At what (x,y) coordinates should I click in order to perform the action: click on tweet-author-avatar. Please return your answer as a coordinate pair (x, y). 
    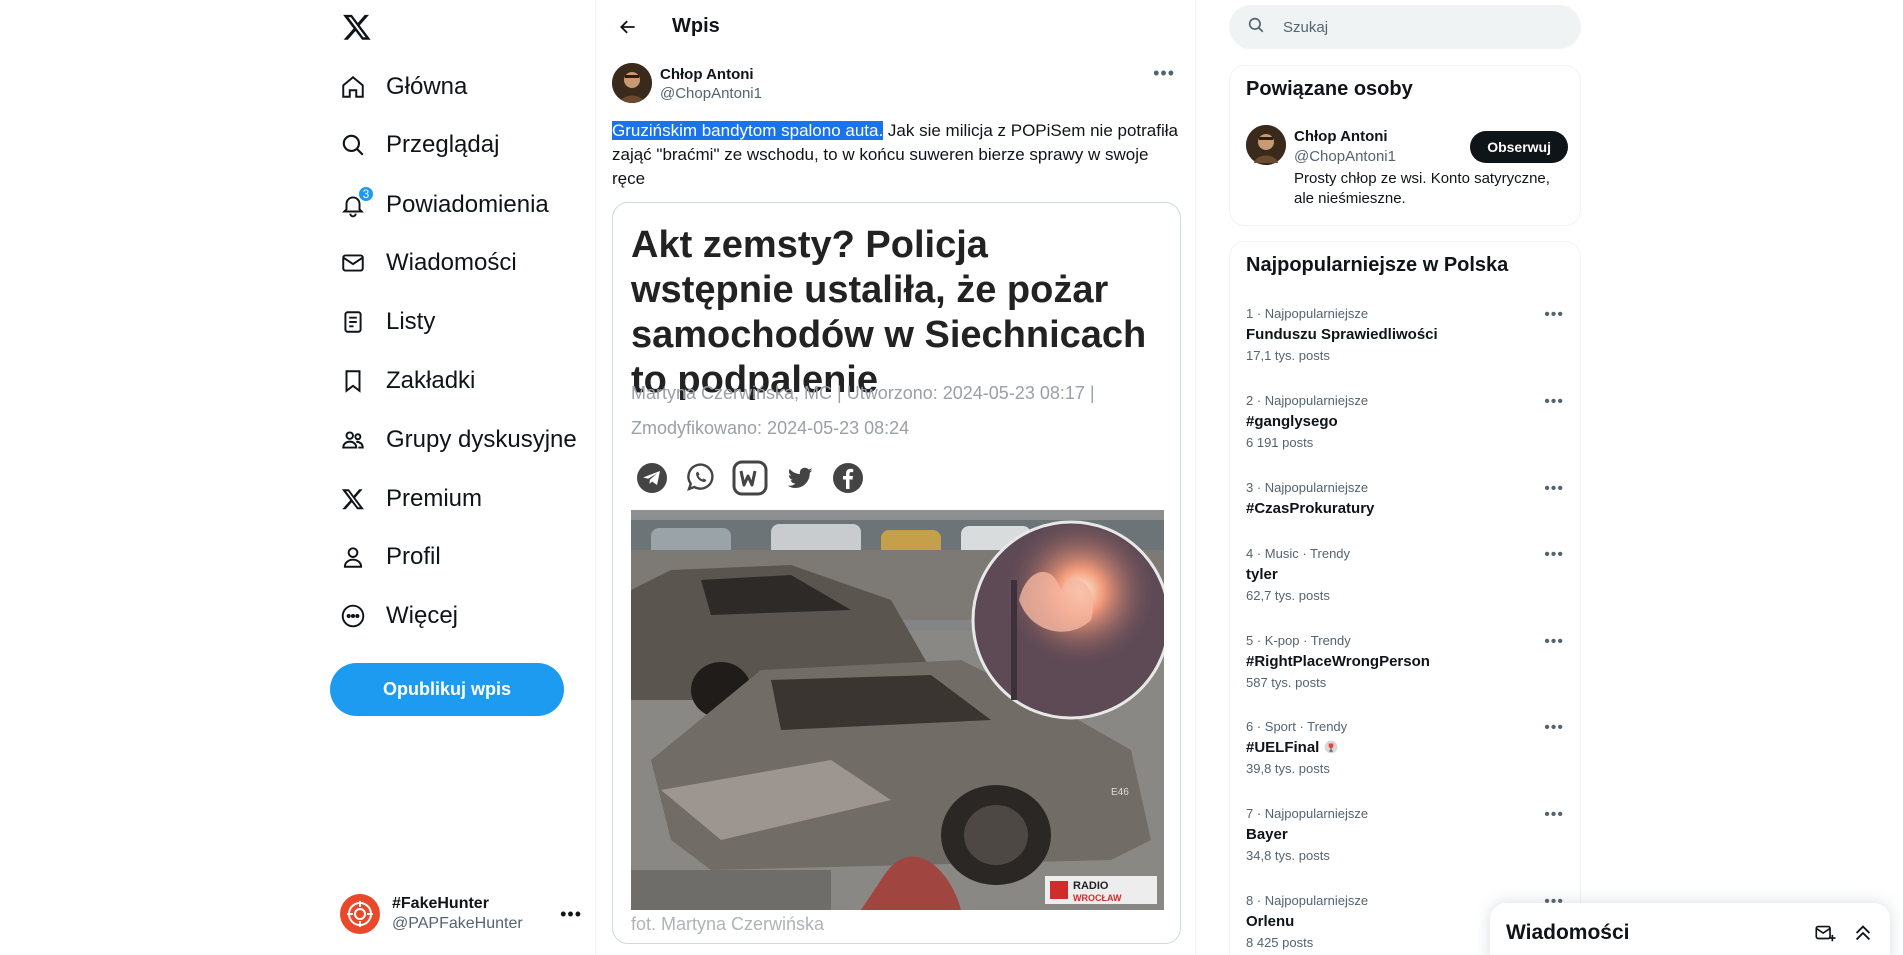
    Looking at the image, I should click on (632, 83).